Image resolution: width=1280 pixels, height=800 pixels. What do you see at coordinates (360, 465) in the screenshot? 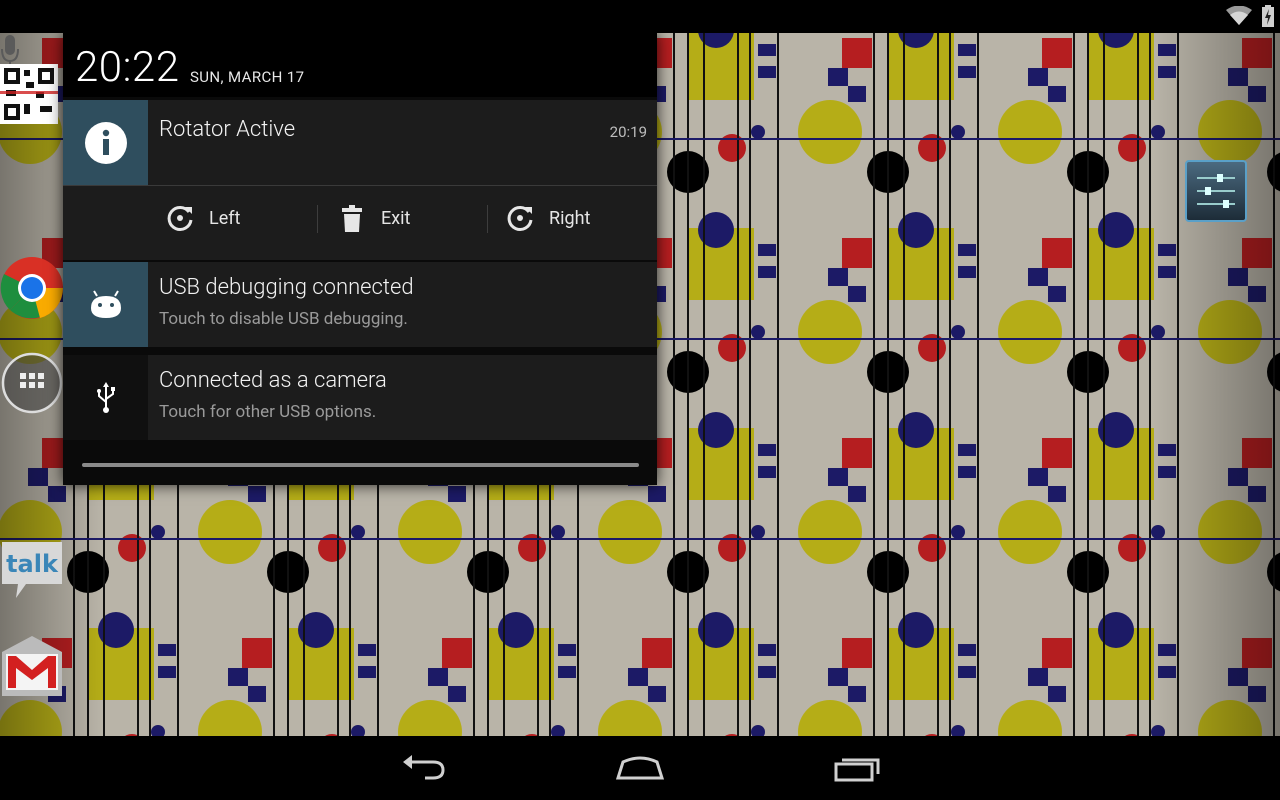
I see `shade-drag-handle` at bounding box center [360, 465].